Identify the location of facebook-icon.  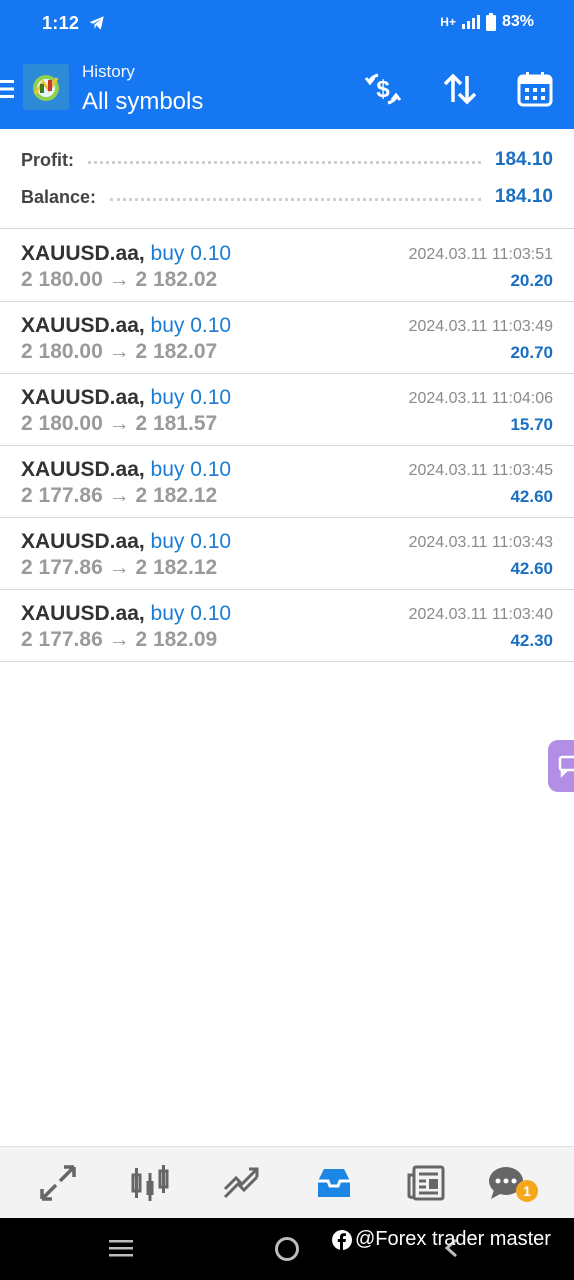
(342, 1239).